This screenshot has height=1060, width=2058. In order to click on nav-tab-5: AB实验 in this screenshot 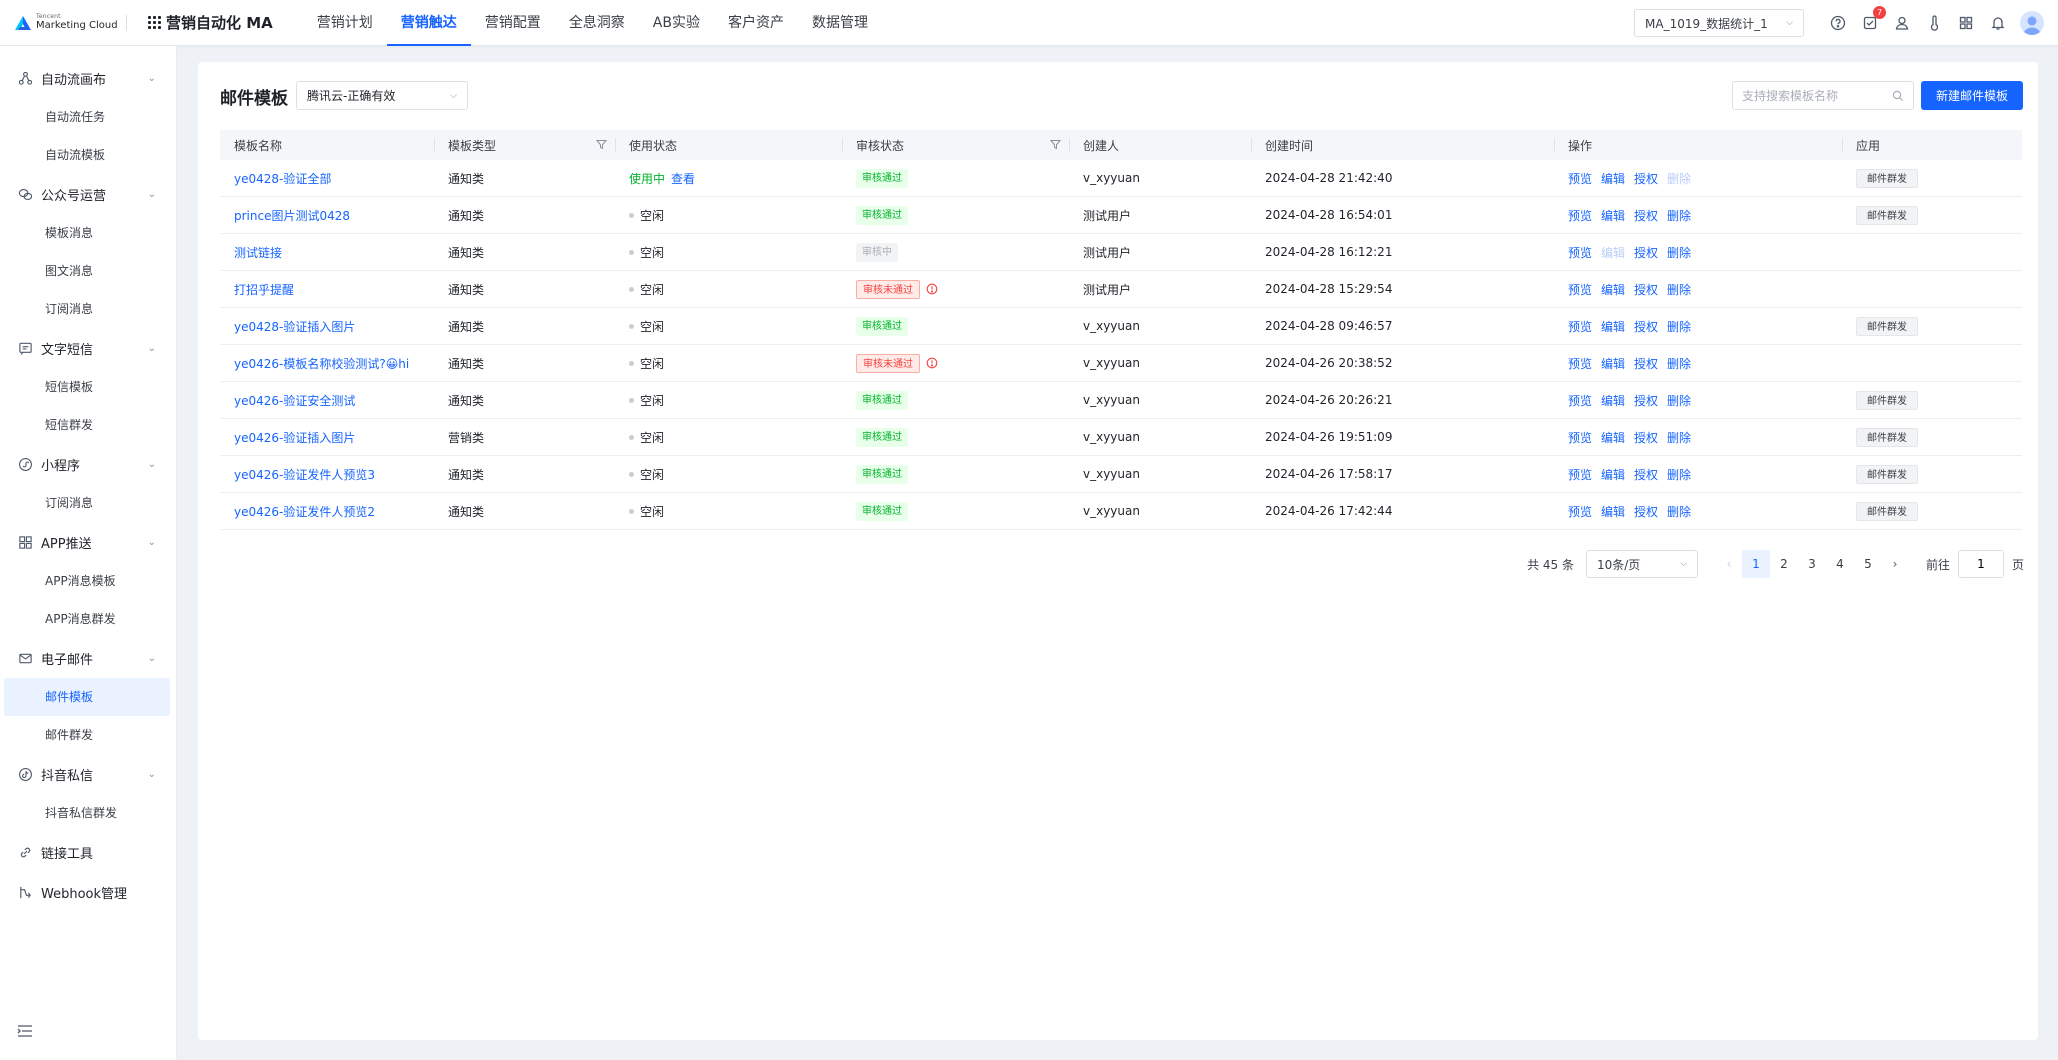, I will do `click(676, 23)`.